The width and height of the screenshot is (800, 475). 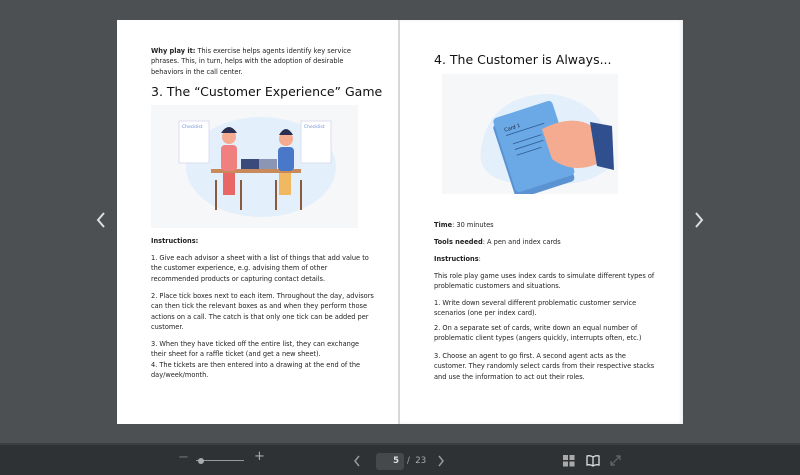 I want to click on bottom-toolbar: − + 5 / 23, so click(x=400, y=459).